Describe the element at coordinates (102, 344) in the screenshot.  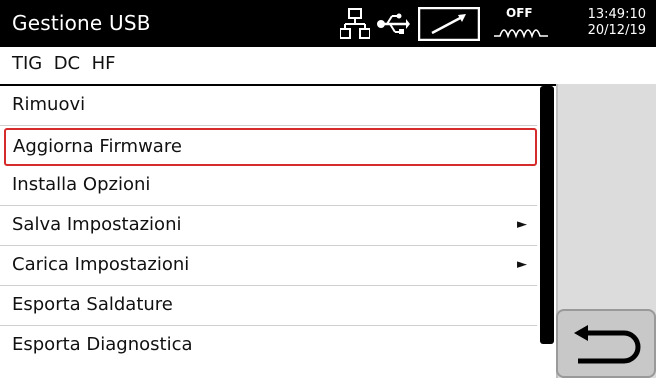
I see `menu-item-label: Esporta Diagnostica` at that location.